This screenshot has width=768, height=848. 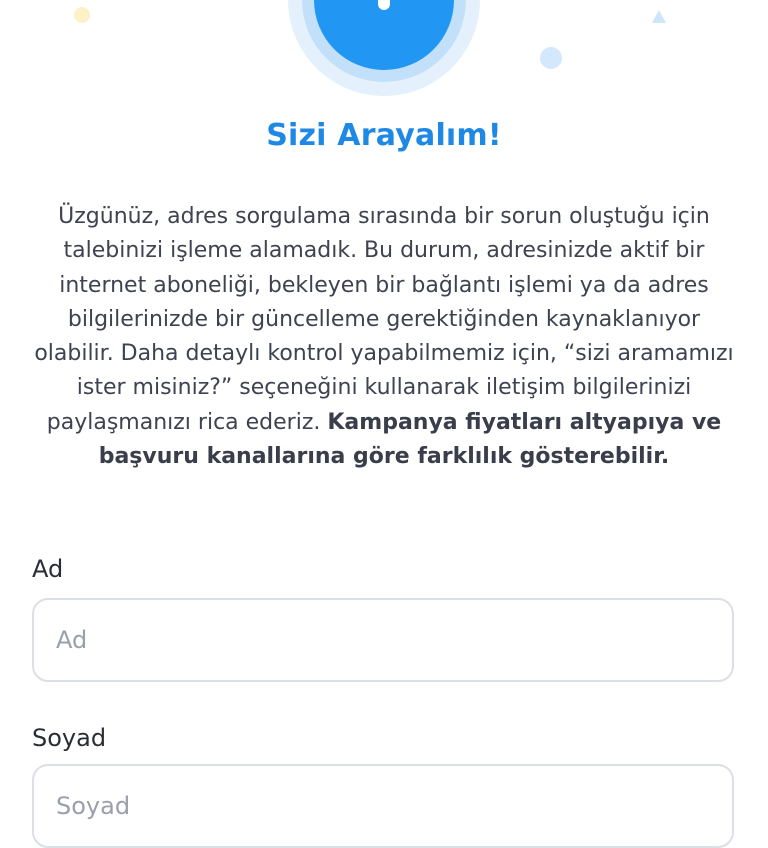 What do you see at coordinates (370, 48) in the screenshot?
I see `info-illustration-icon` at bounding box center [370, 48].